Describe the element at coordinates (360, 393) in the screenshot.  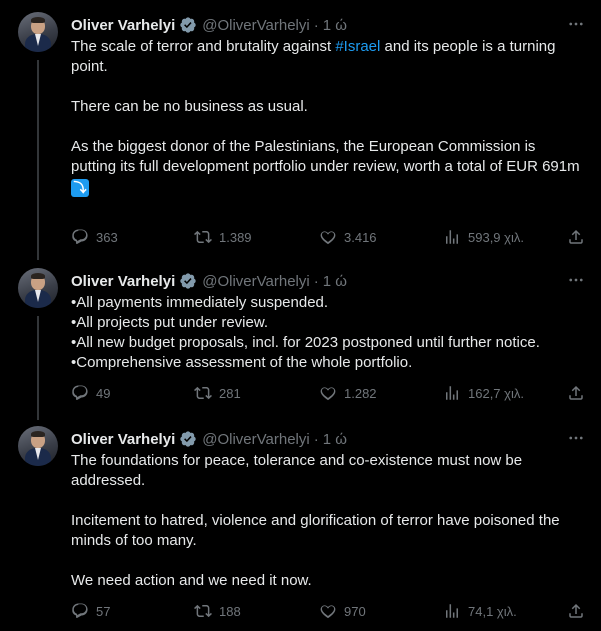
I see `like-count: 1.282` at that location.